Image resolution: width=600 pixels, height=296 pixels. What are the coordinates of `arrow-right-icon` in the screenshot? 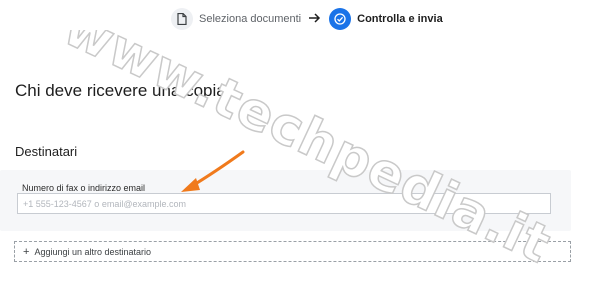 It's located at (315, 19).